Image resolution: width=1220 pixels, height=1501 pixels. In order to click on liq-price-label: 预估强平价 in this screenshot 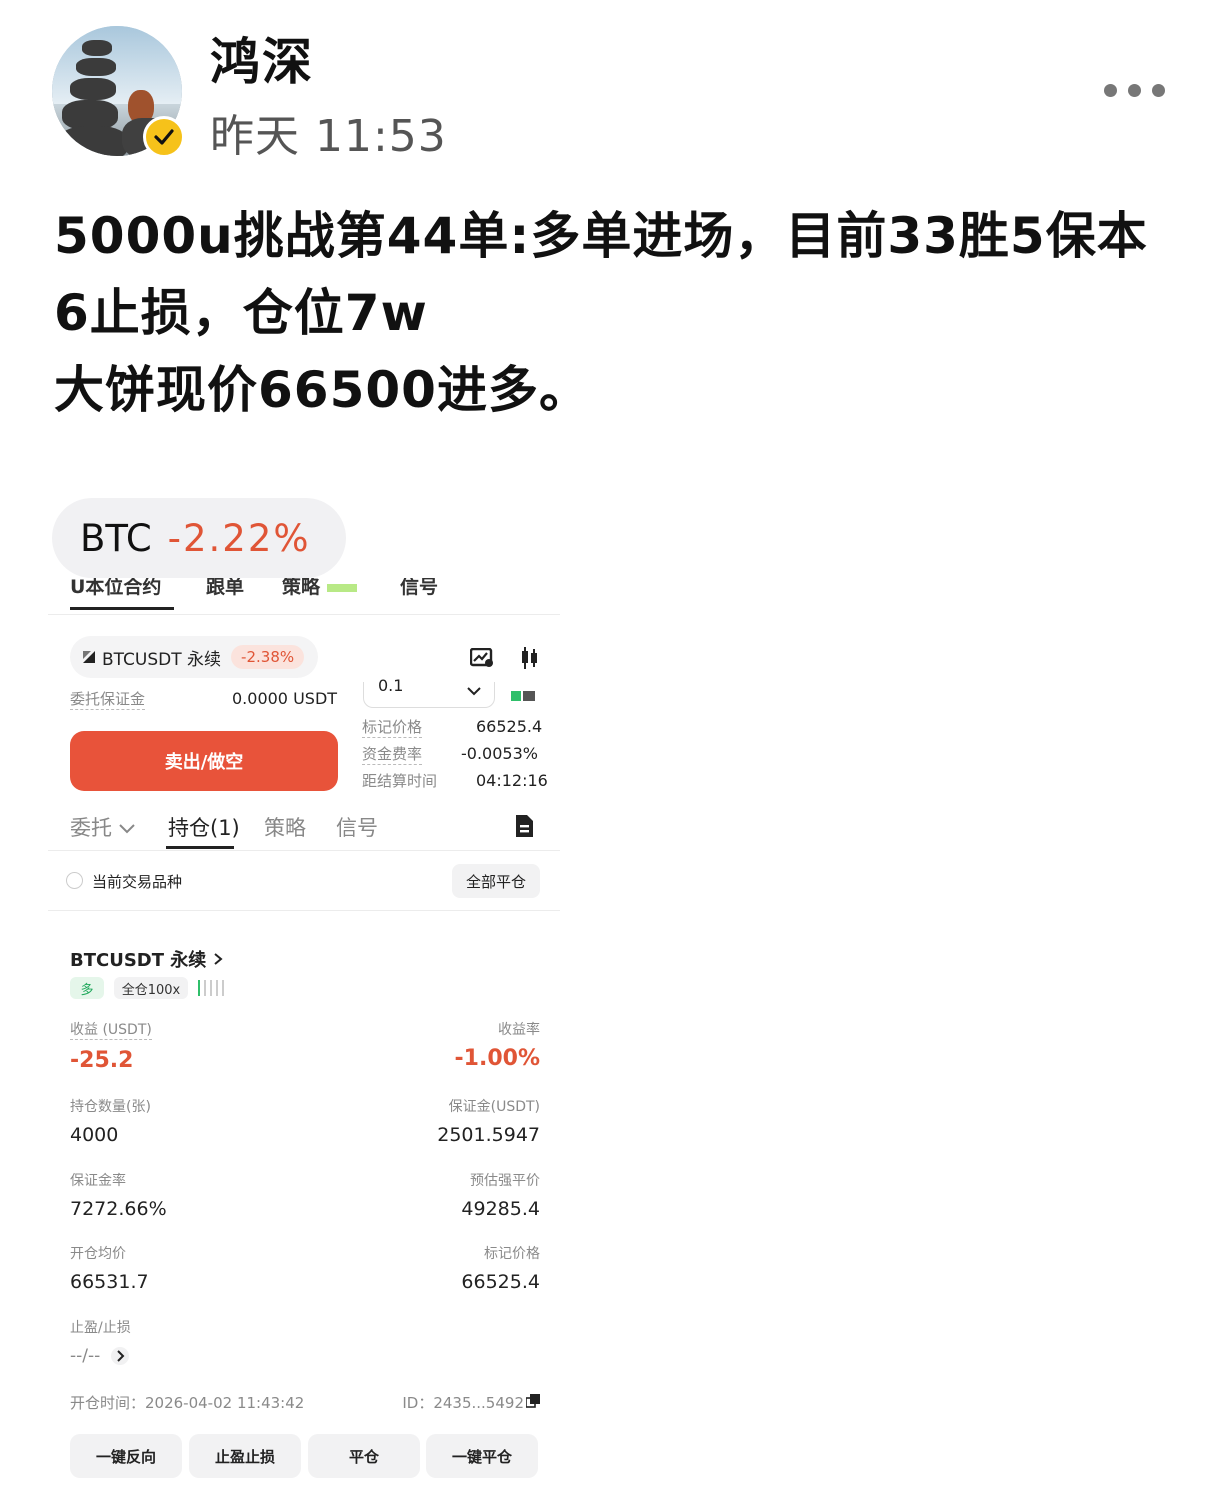, I will do `click(505, 1181)`.